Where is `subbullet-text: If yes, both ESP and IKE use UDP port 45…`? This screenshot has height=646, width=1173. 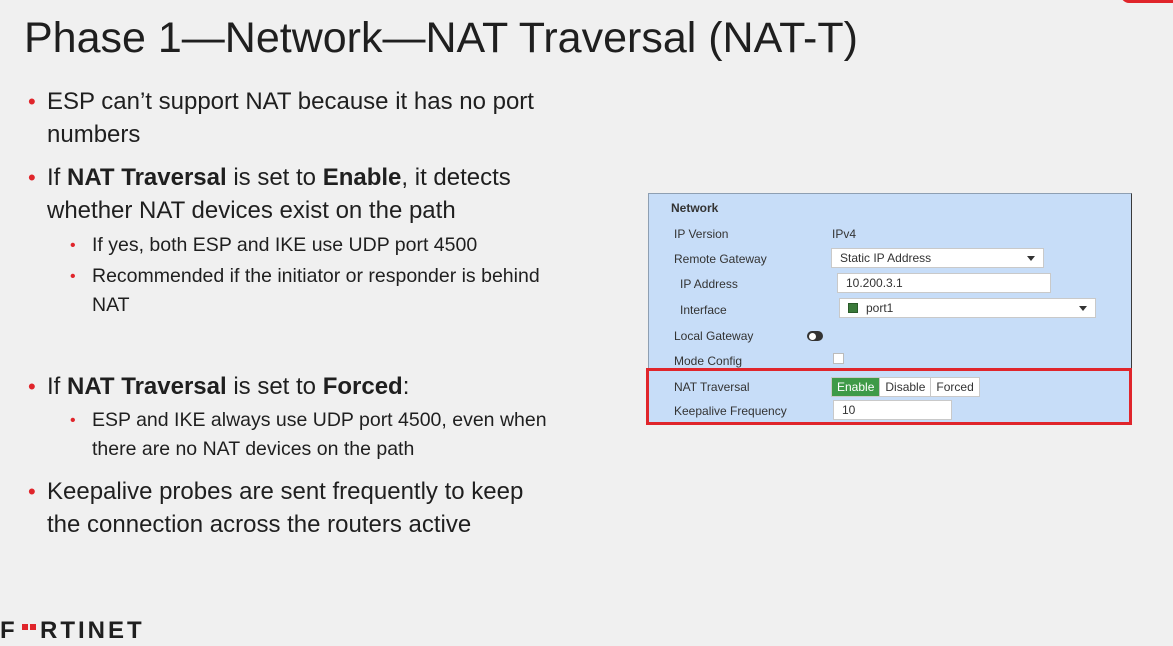
subbullet-text: If yes, both ESP and IKE use UDP port 45… is located at coordinates (285, 245).